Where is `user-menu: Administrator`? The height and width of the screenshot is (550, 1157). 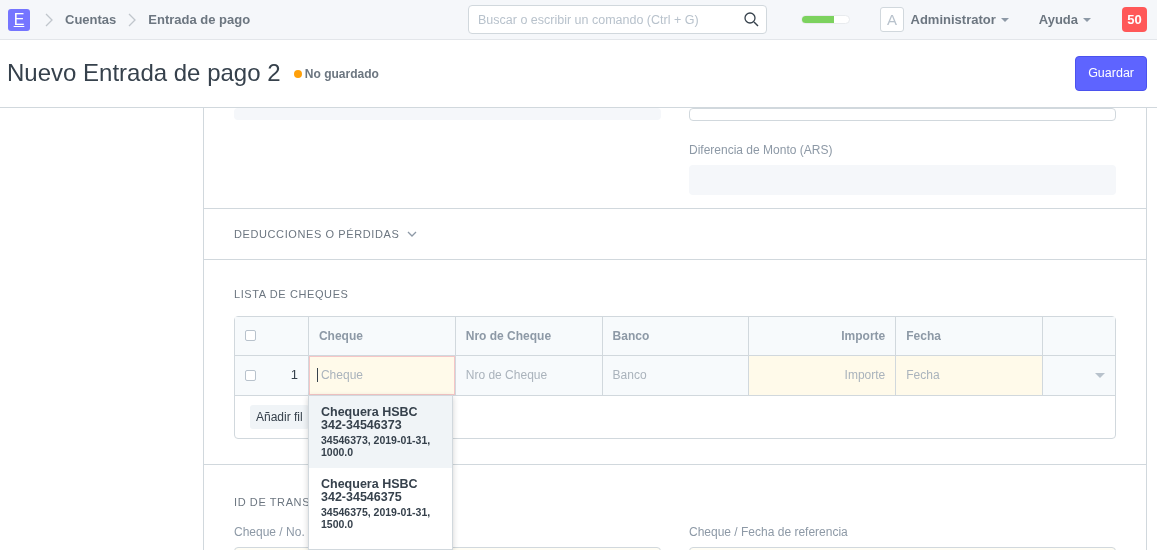 user-menu: Administrator is located at coordinates (959, 19).